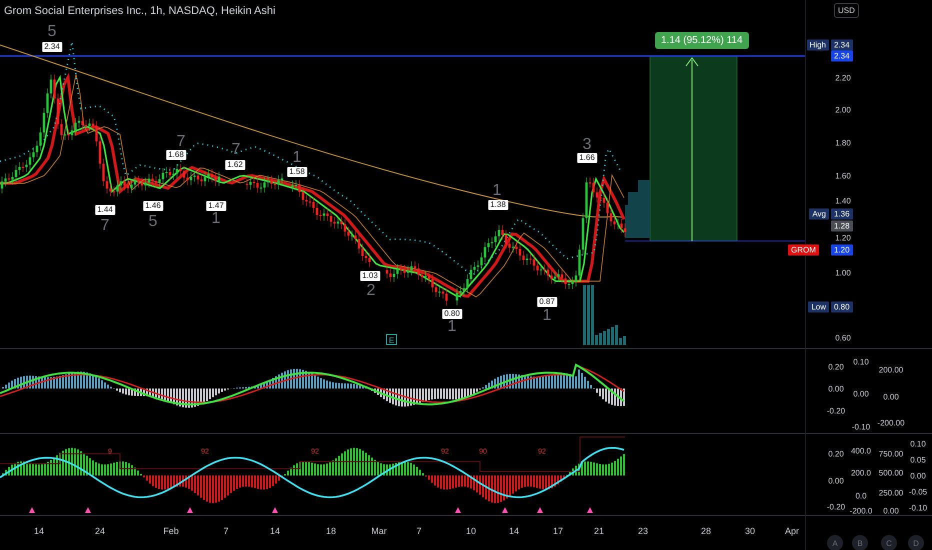  I want to click on price-label: 1.58, so click(297, 172).